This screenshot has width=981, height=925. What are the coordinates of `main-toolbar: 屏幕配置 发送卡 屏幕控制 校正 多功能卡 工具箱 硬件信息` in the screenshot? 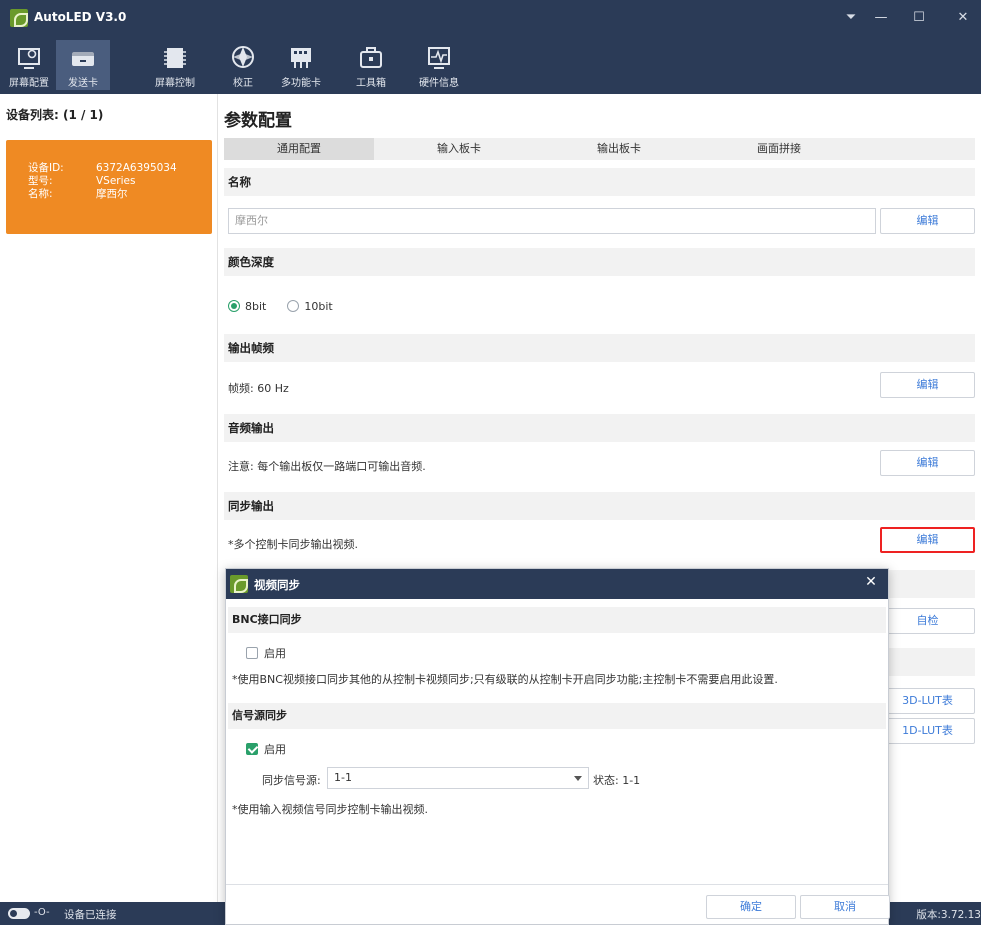 It's located at (490, 65).